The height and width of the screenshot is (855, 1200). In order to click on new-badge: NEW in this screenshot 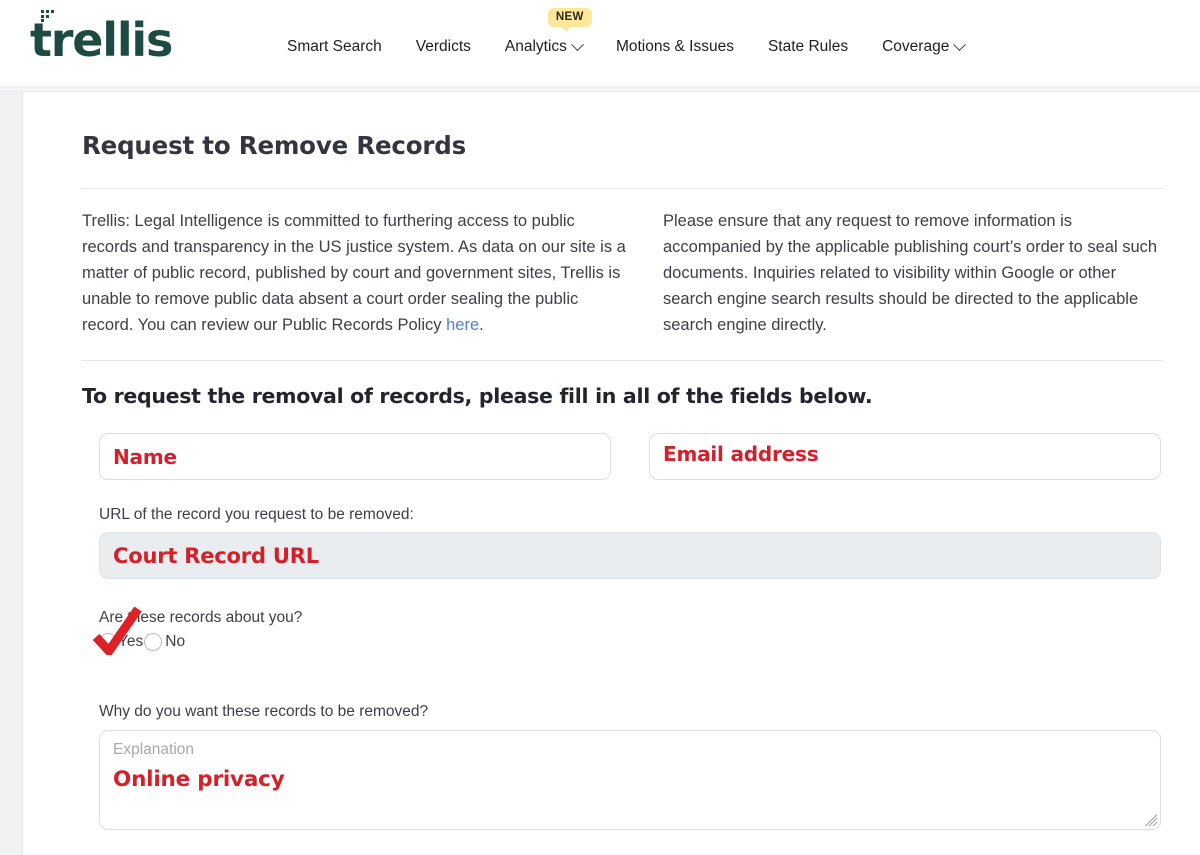, I will do `click(569, 20)`.